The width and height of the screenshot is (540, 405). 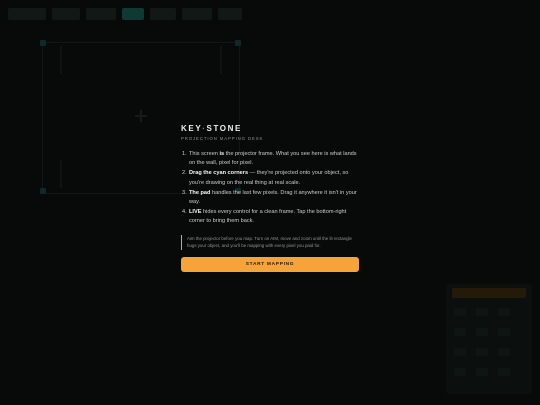 What do you see at coordinates (271, 128) in the screenshot?
I see `brand-logo: KEY·STONE` at bounding box center [271, 128].